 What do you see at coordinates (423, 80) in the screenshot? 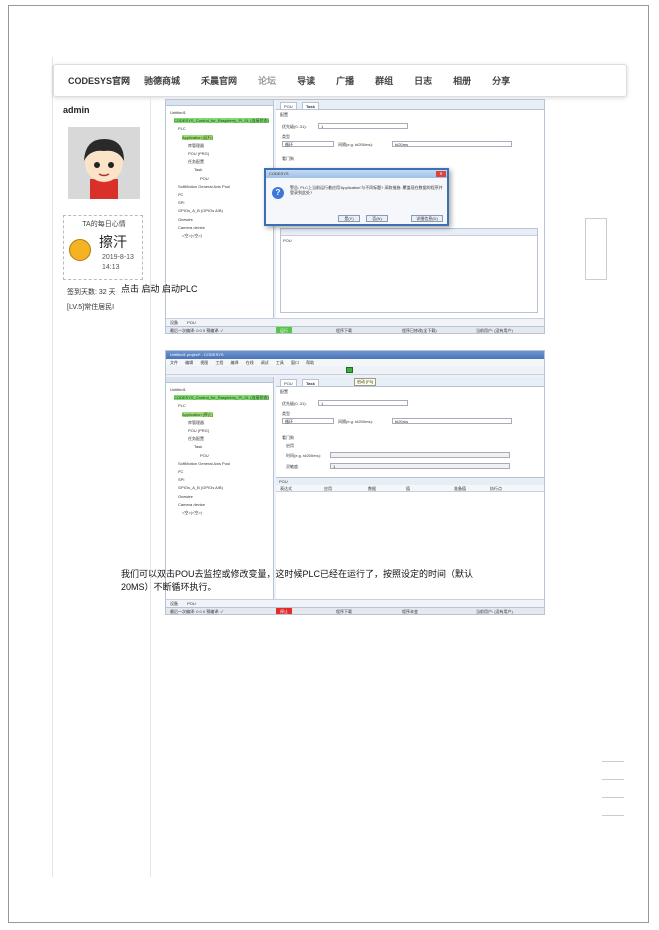
I see `nav-link-blog: 日志` at bounding box center [423, 80].